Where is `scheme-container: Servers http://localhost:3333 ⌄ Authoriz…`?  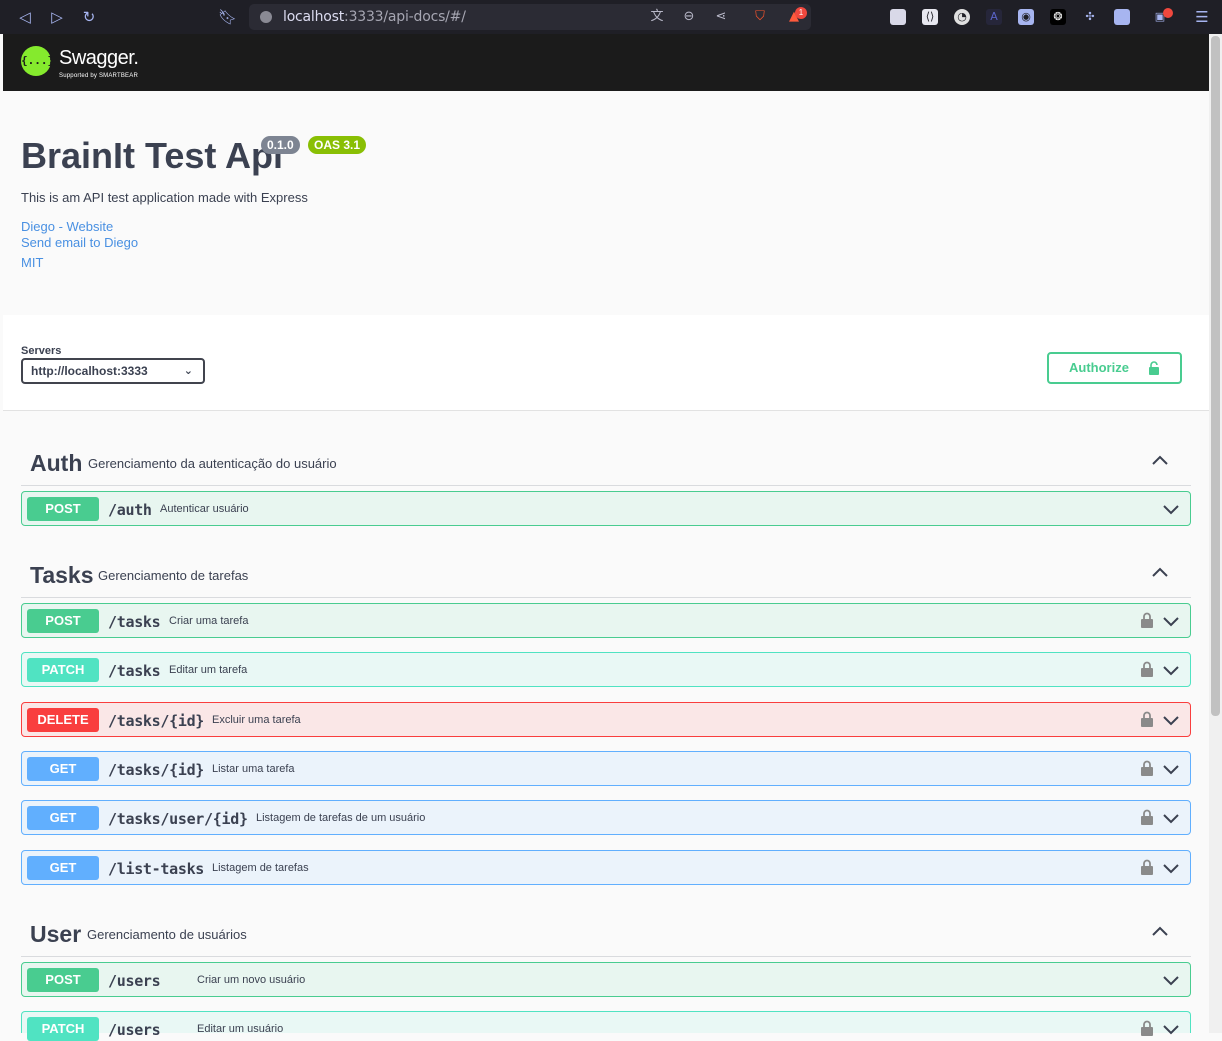
scheme-container: Servers http://localhost:3333 ⌄ Authoriz… is located at coordinates (606, 363).